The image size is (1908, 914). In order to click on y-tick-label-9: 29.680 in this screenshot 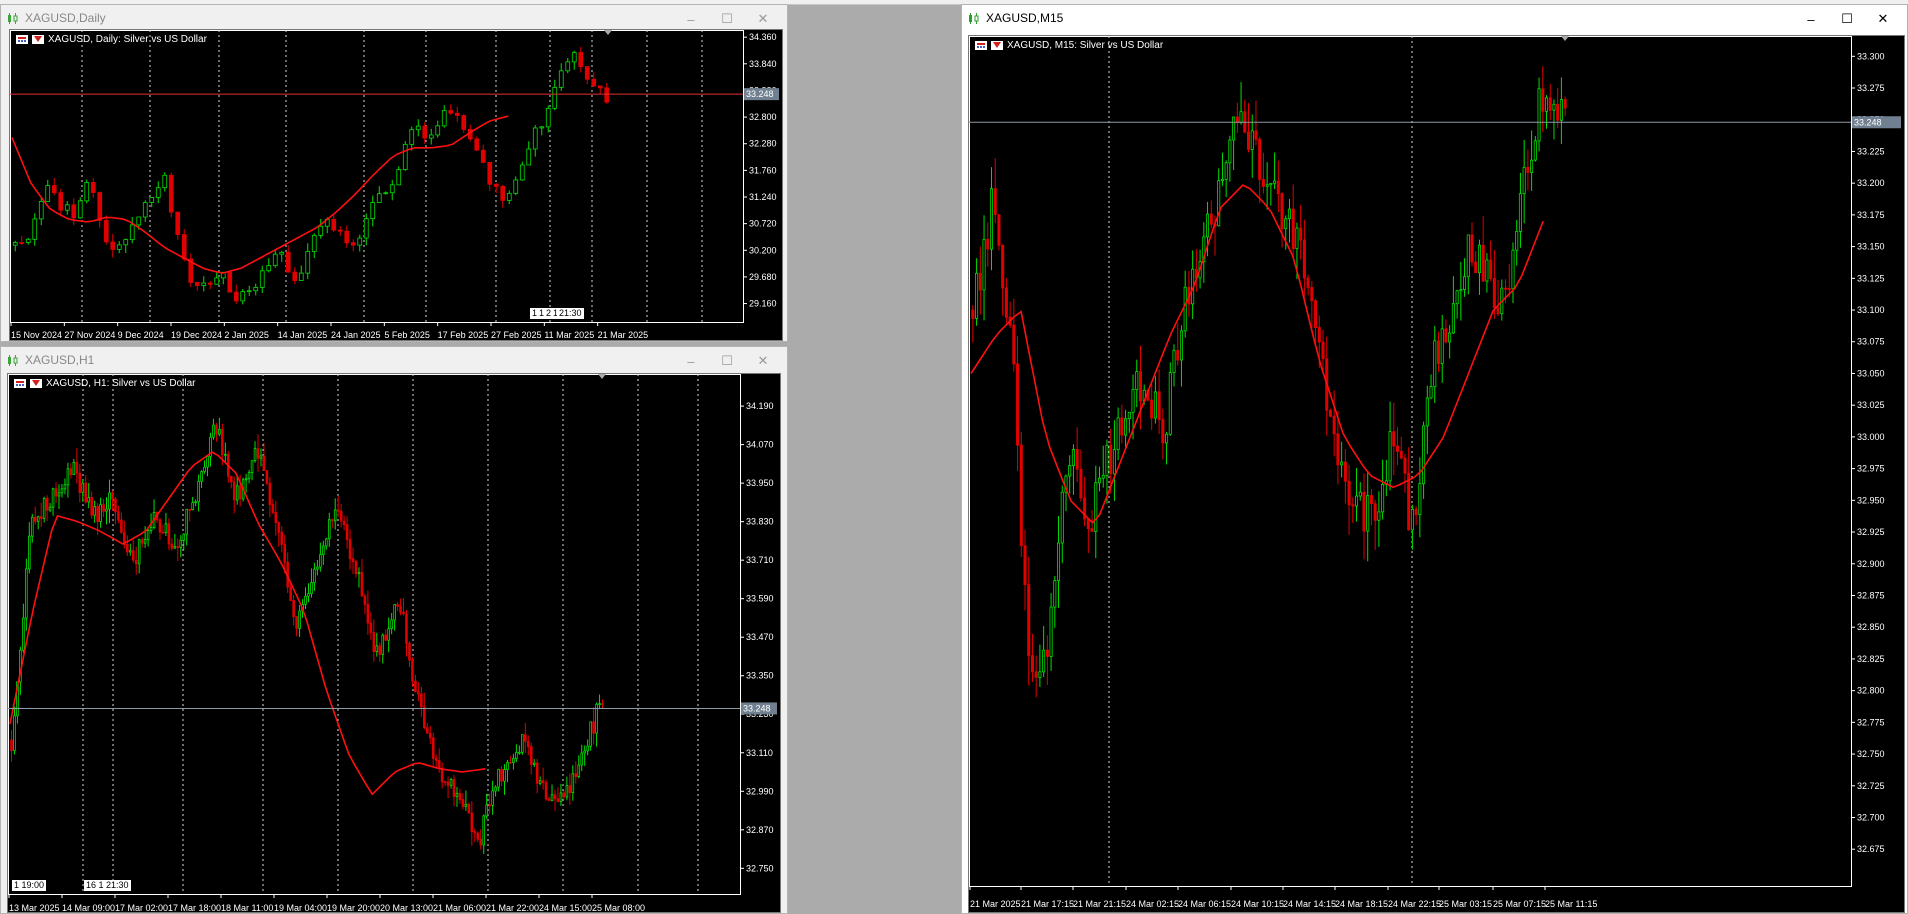, I will do `click(763, 277)`.